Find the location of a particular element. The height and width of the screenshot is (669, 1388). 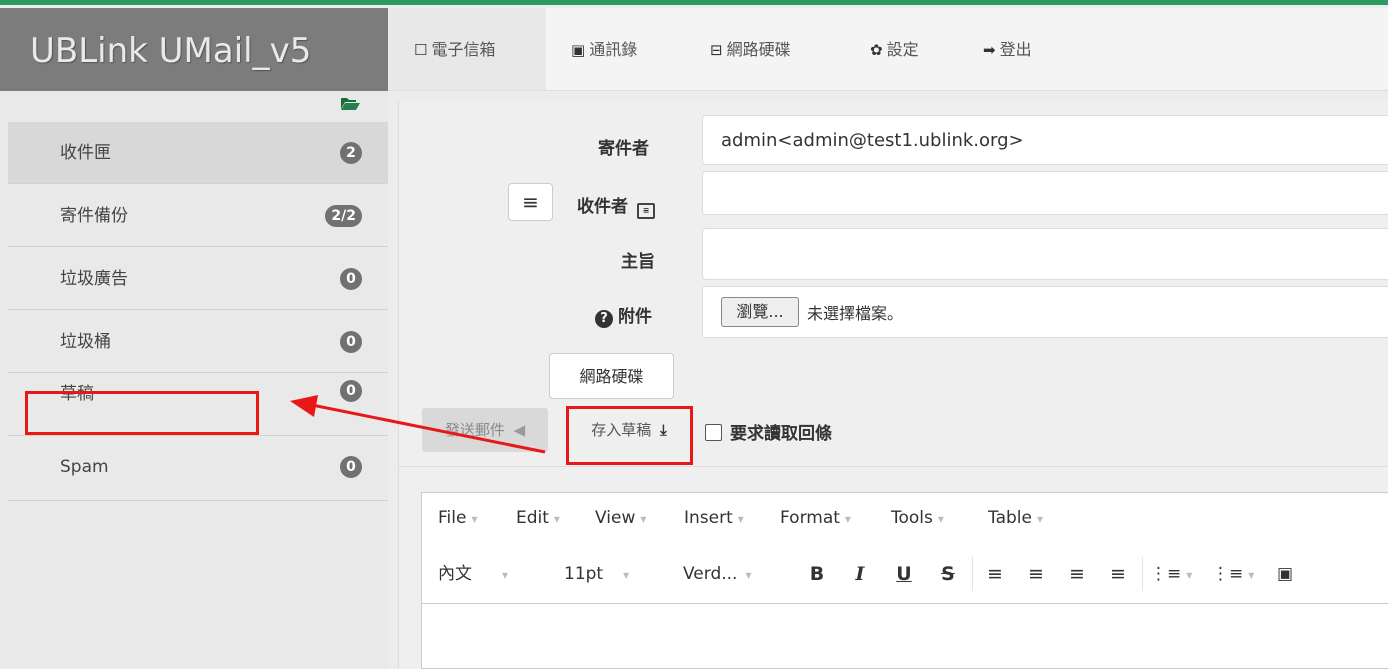

block-format-value: 內文 is located at coordinates (455, 574).